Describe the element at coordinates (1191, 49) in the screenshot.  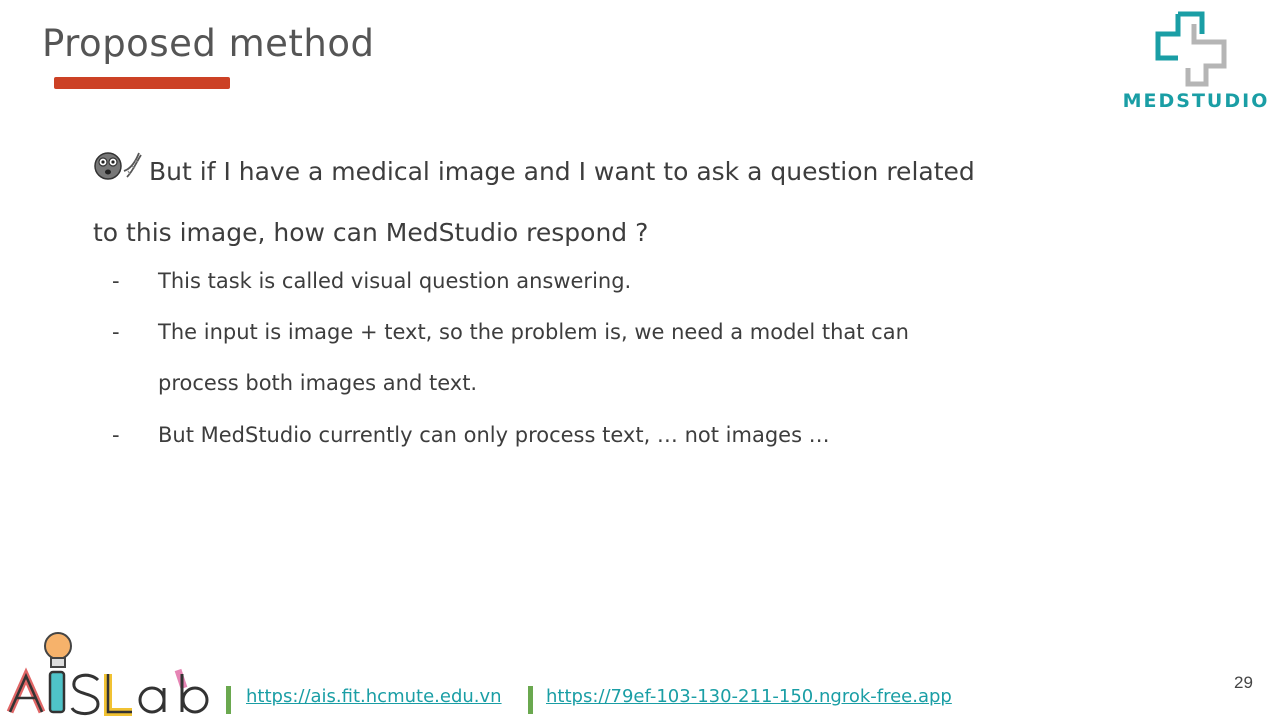
I see `medstudio-cross-logo` at that location.